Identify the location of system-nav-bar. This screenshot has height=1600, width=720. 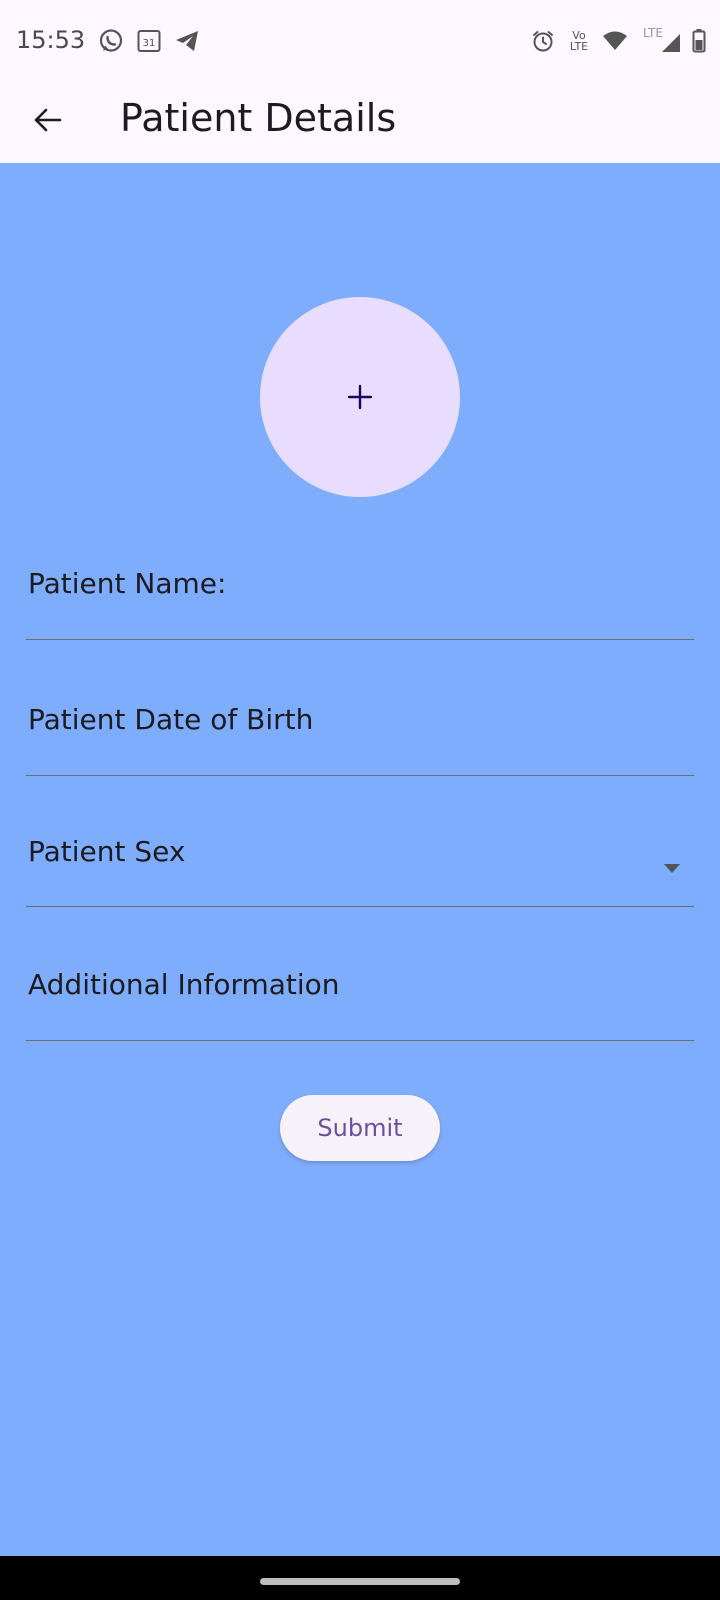
(360, 1578).